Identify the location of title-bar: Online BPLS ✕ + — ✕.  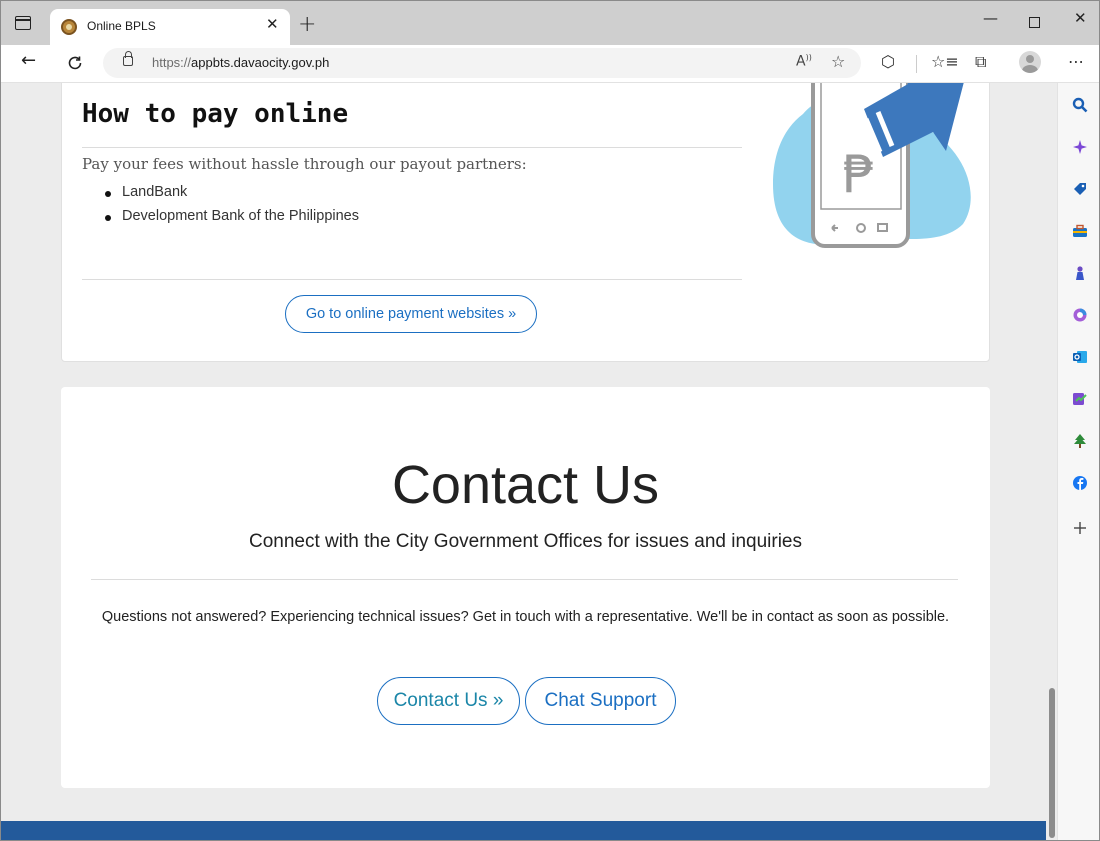
(550, 23).